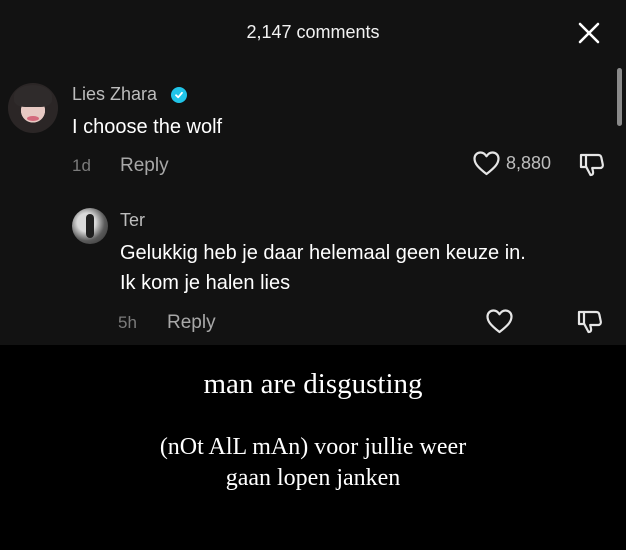 This screenshot has width=626, height=550. I want to click on reply-username: Ter, so click(132, 220).